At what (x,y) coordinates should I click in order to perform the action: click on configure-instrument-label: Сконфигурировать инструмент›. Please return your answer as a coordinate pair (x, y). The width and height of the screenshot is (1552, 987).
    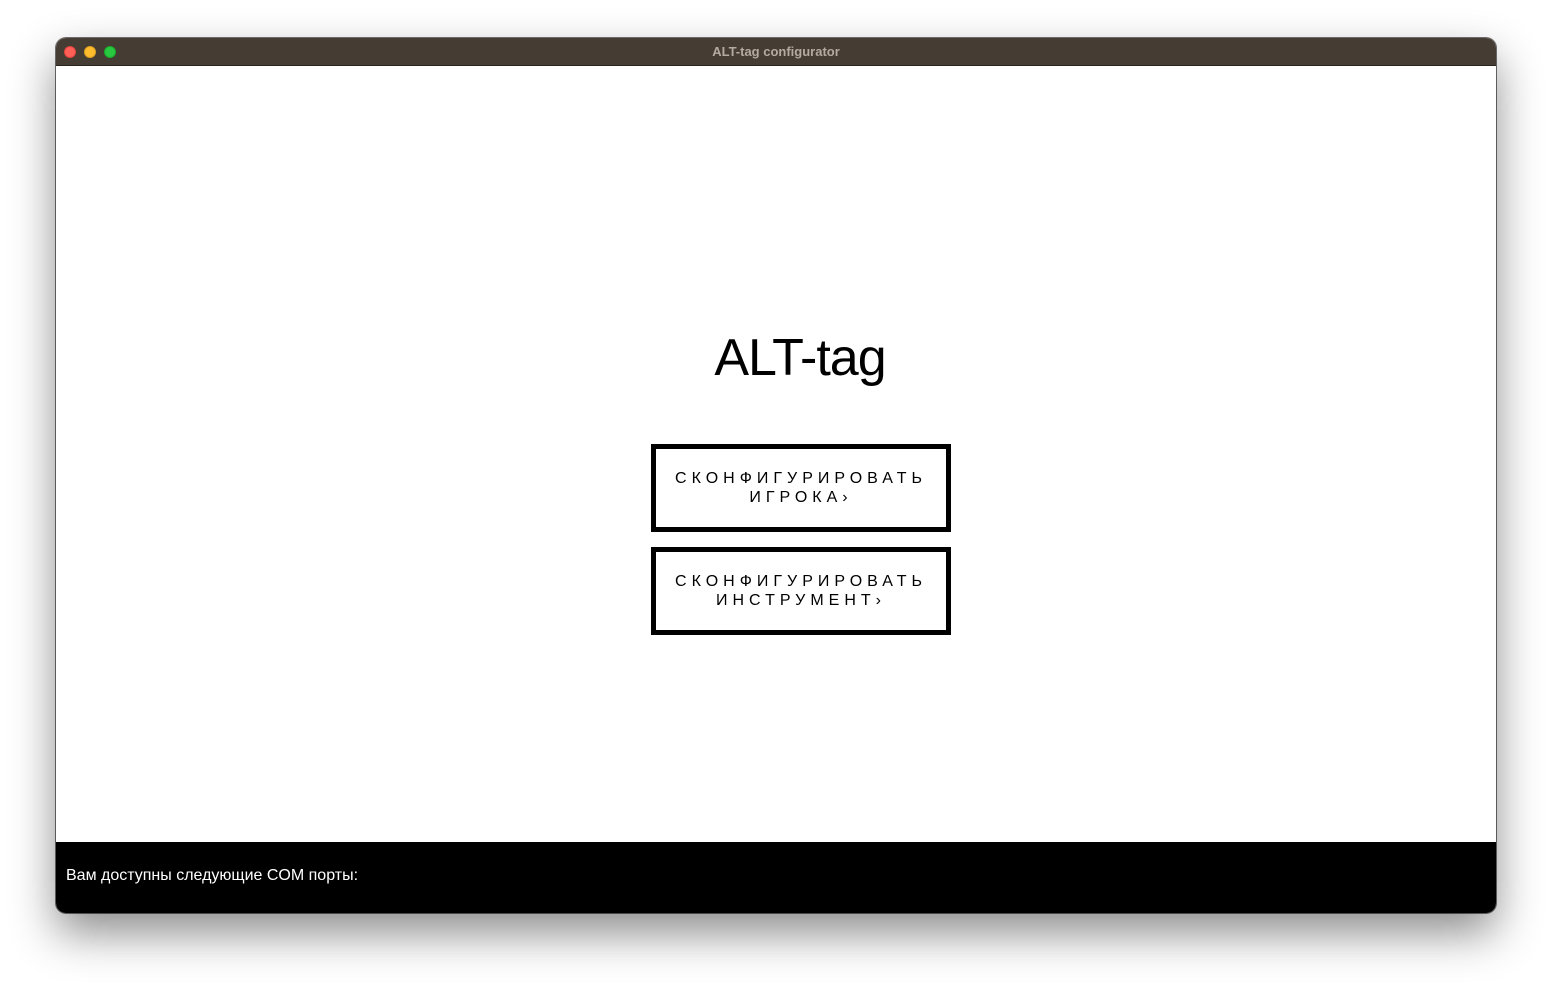
    Looking at the image, I should click on (801, 591).